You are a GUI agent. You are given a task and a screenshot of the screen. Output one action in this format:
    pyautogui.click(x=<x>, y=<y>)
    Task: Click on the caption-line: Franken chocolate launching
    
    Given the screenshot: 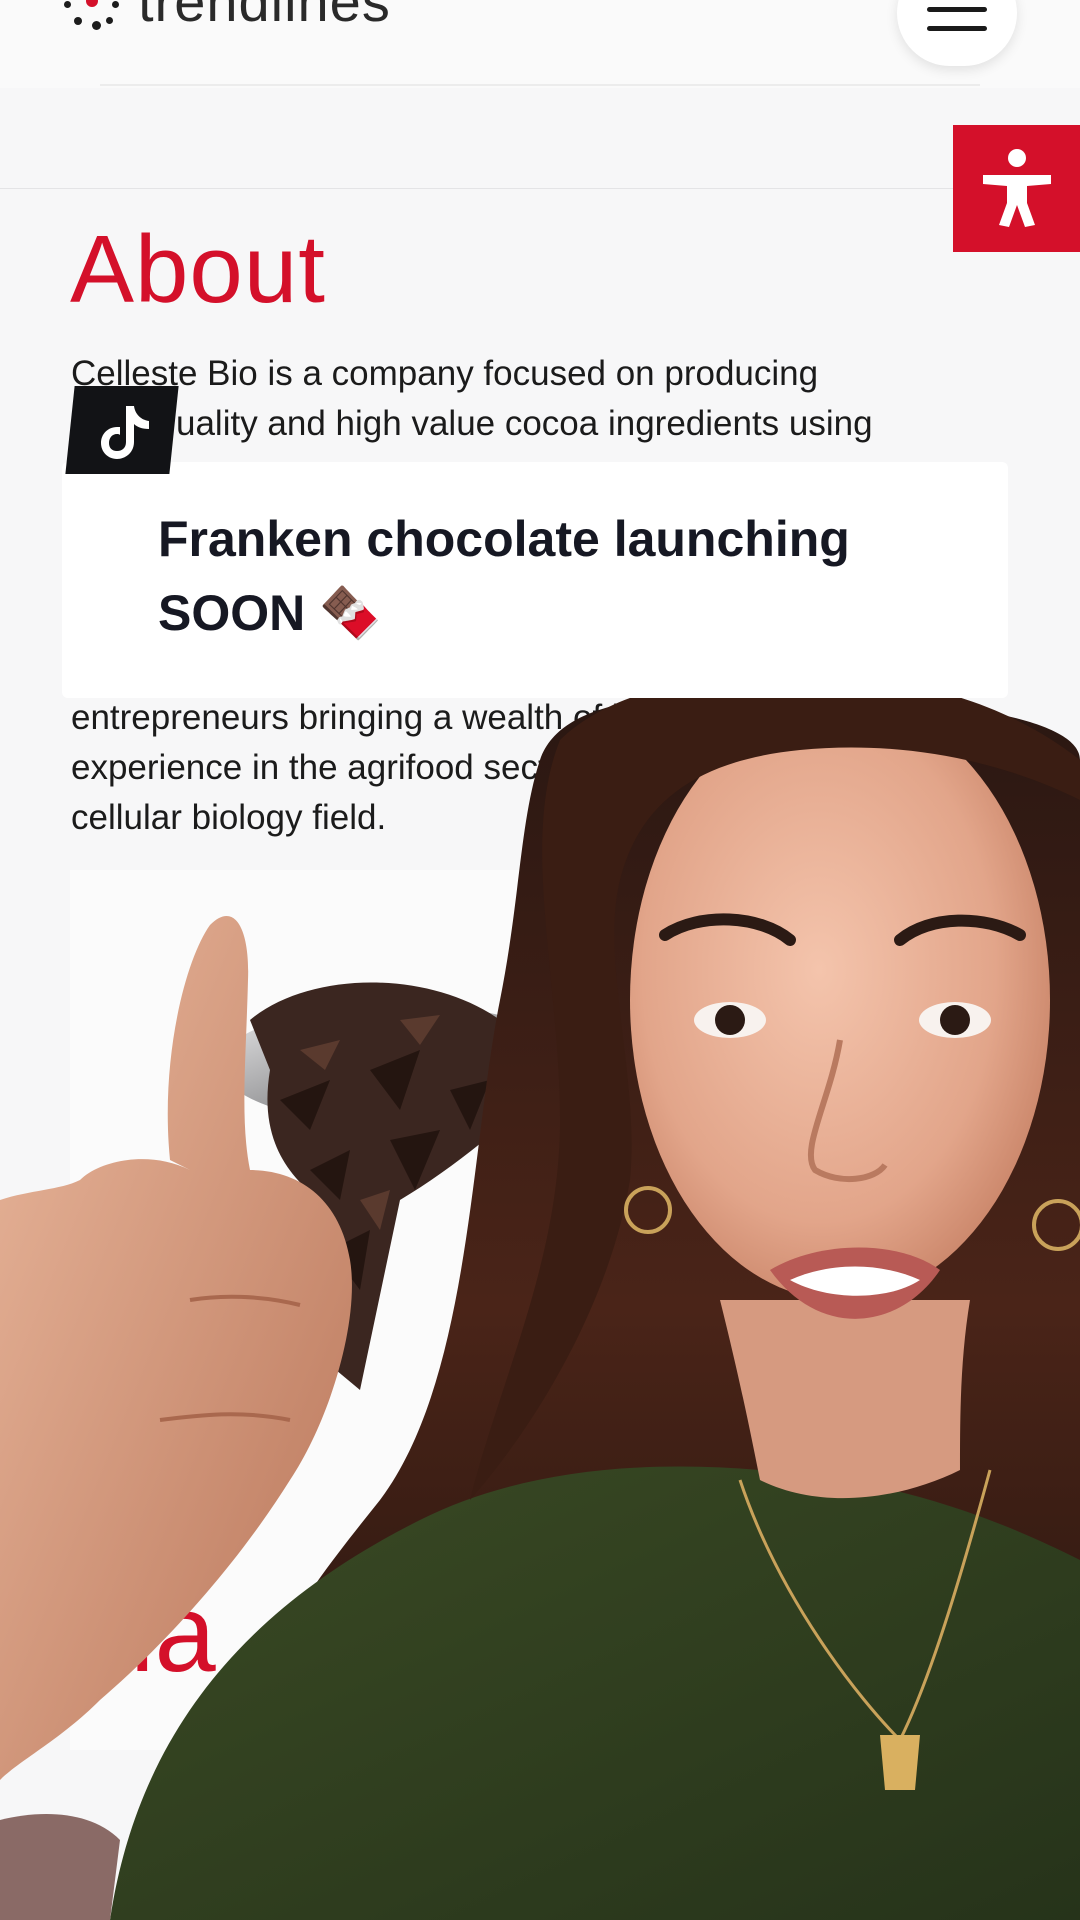 What is the action you would take?
    pyautogui.click(x=504, y=539)
    